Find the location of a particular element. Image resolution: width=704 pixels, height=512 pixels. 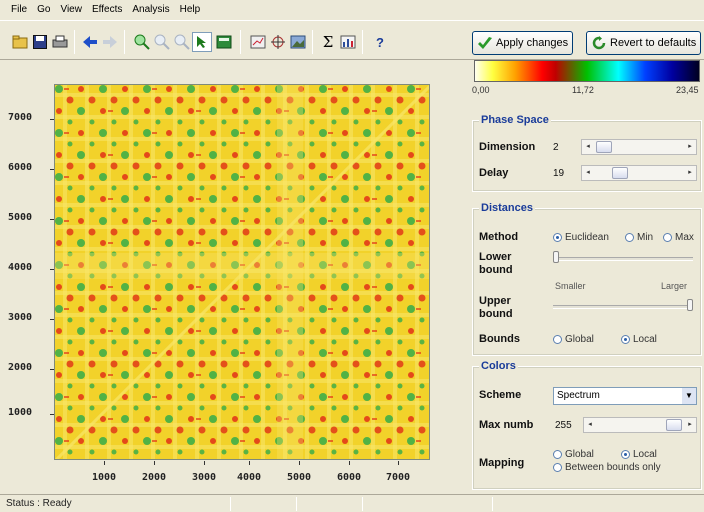

zoom-out-icon is located at coordinates (182, 42).